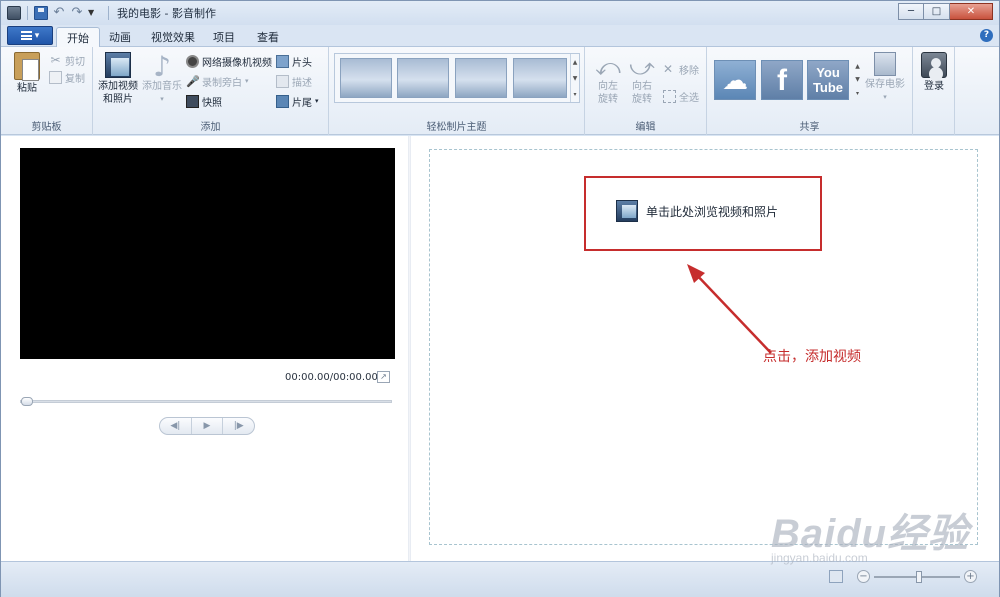  What do you see at coordinates (608, 67) in the screenshot?
I see `rotate-left-icon: ⤺` at bounding box center [608, 67].